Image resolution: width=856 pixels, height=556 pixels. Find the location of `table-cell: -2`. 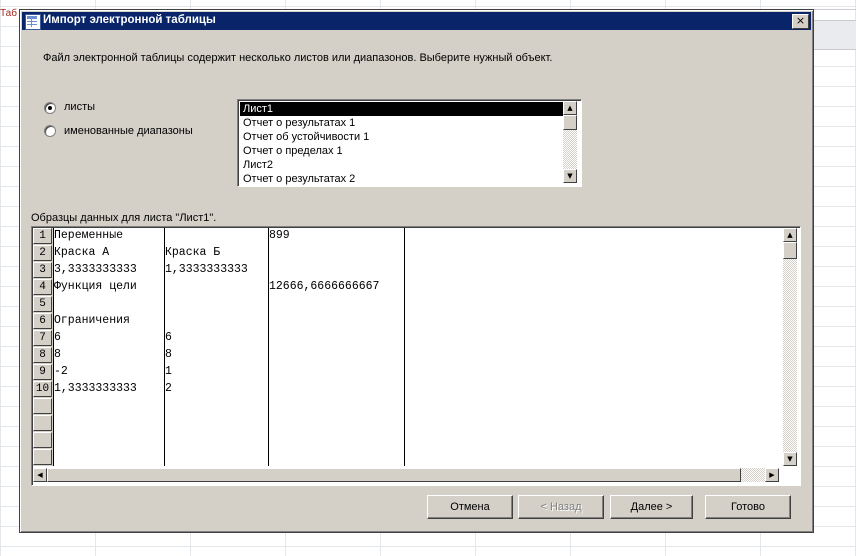

table-cell: -2 is located at coordinates (61, 371).